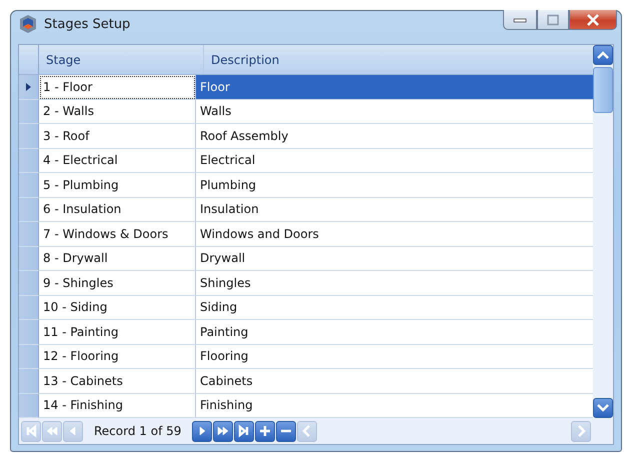 This screenshot has width=628, height=458. I want to click on table-cell: Siding, so click(394, 308).